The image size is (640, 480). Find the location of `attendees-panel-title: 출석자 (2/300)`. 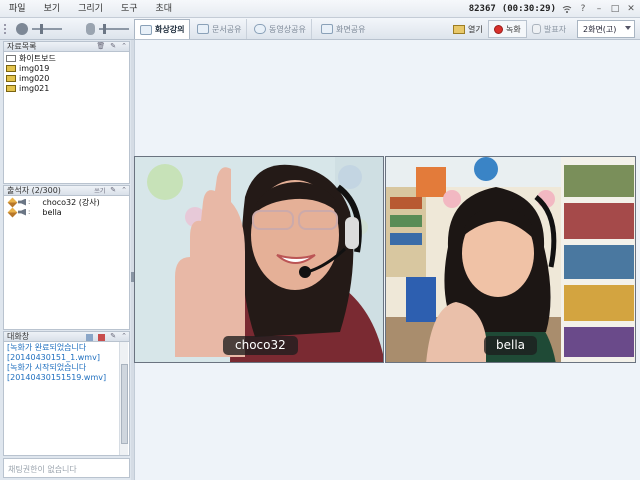

attendees-panel-title: 출석자 (2/300) is located at coordinates (34, 190).